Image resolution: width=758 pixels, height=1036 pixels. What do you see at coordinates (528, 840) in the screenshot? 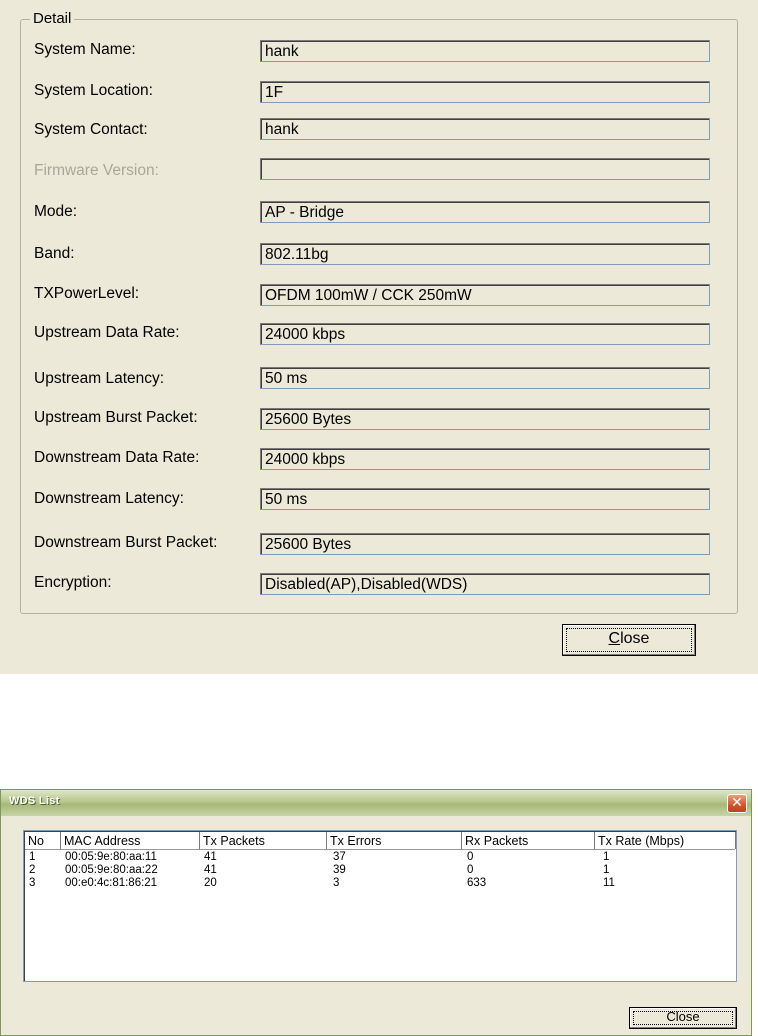
I see `column-header-rx-packets: Rx Packets` at bounding box center [528, 840].